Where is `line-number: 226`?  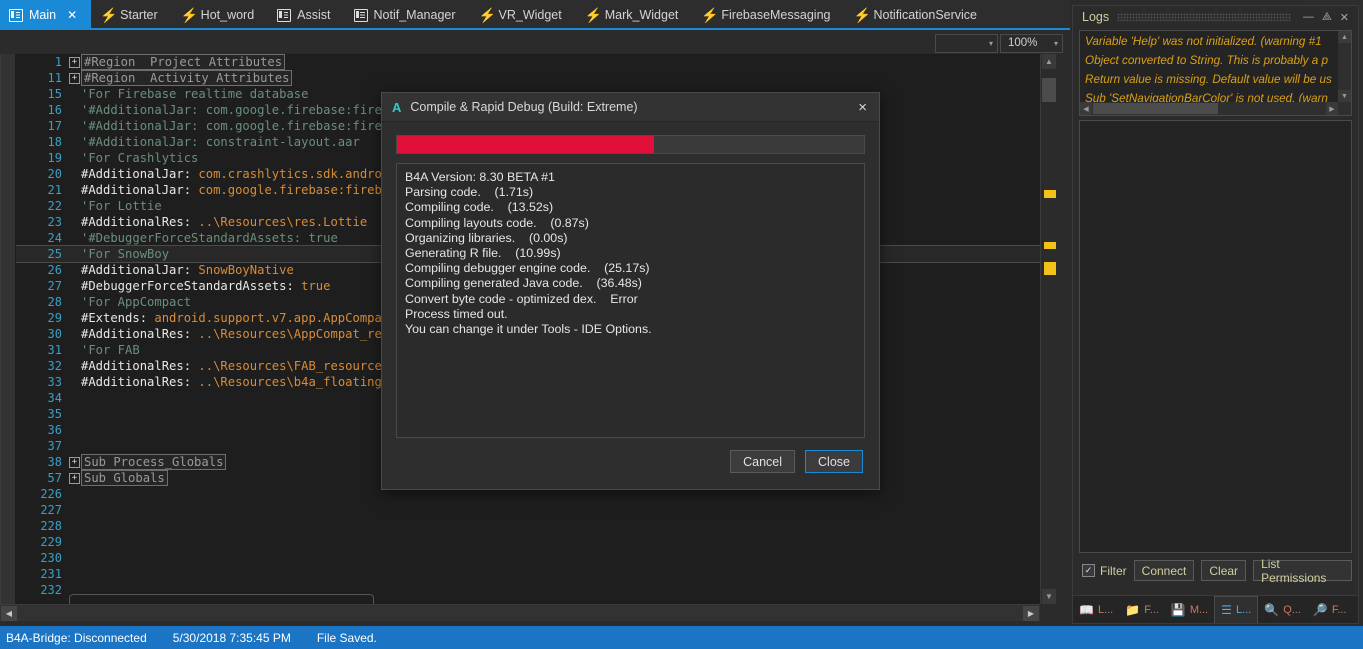 line-number: 226 is located at coordinates (51, 494).